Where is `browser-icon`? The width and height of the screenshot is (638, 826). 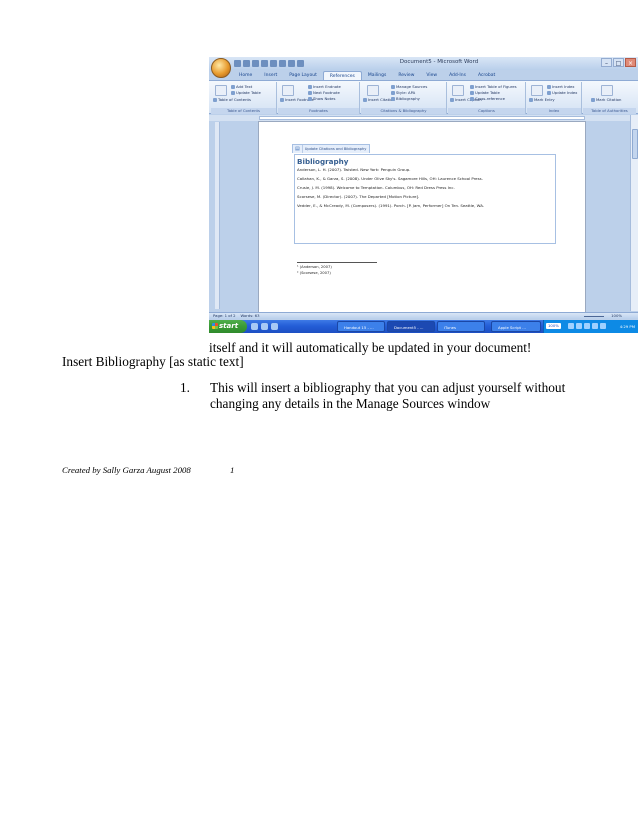 browser-icon is located at coordinates (264, 326).